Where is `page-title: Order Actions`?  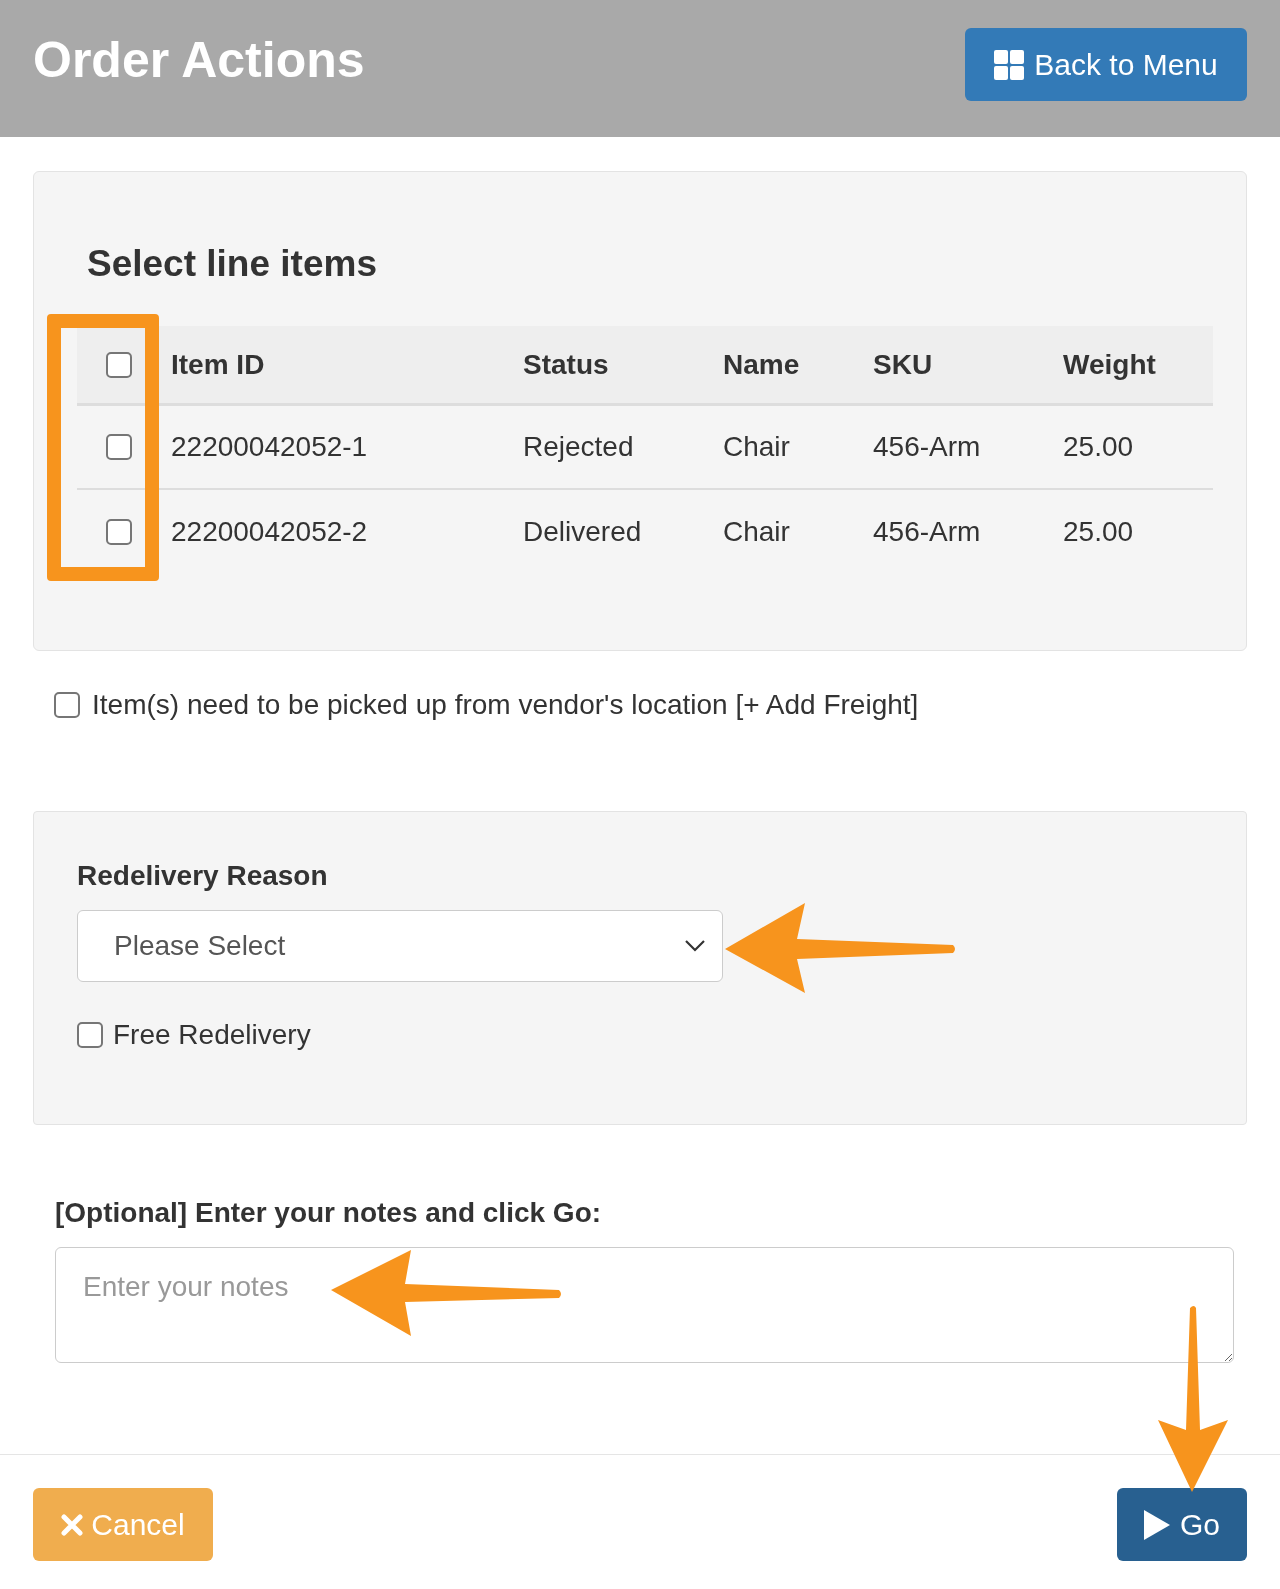 page-title: Order Actions is located at coordinates (199, 60).